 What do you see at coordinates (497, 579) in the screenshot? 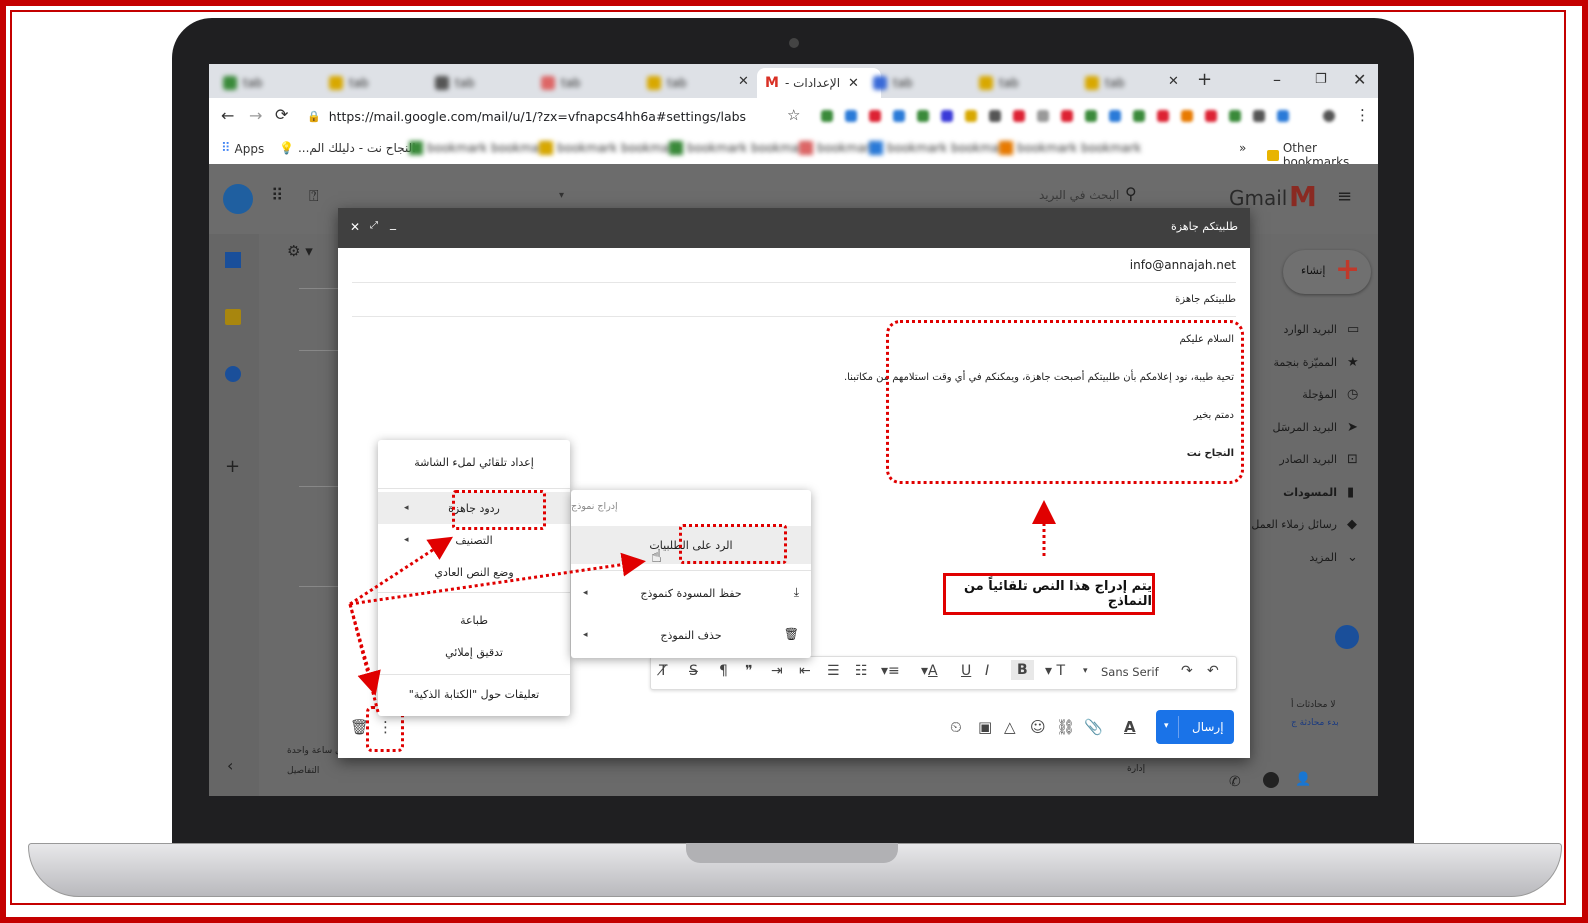
I see `arrow-to-template-item` at bounding box center [497, 579].